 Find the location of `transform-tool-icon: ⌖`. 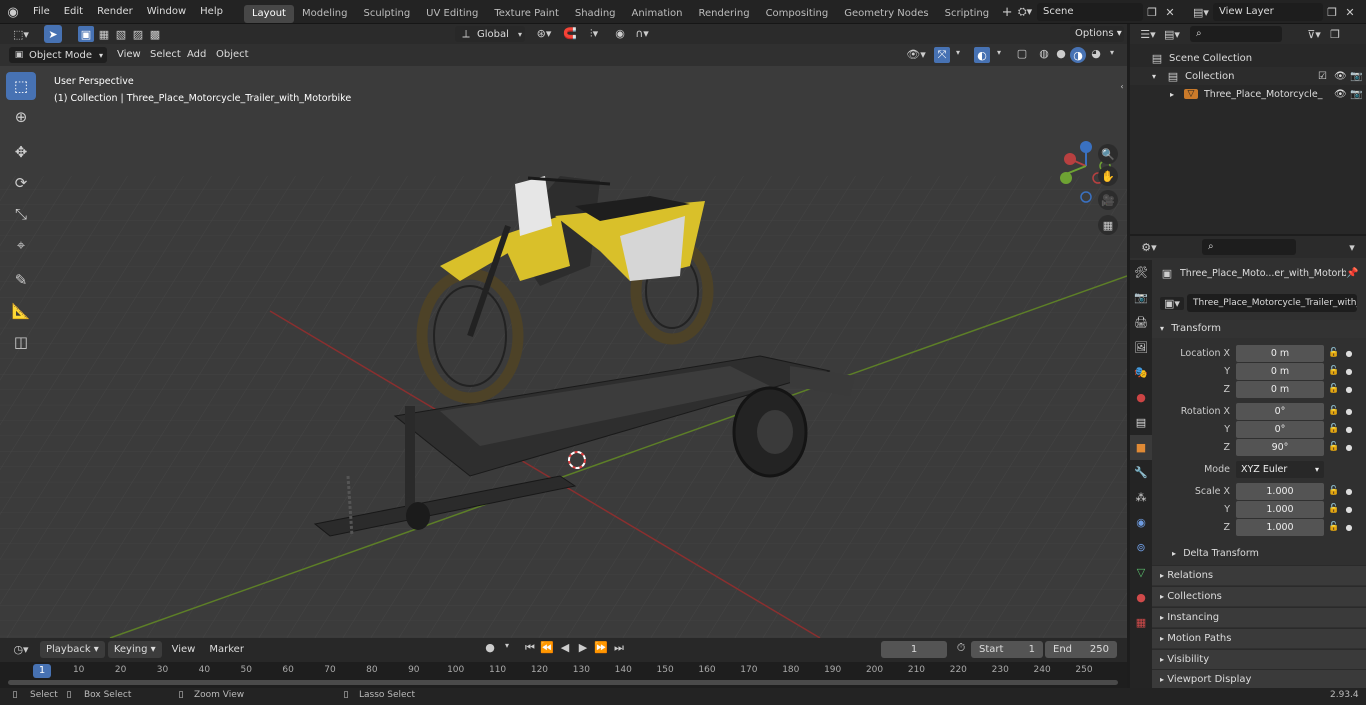

transform-tool-icon: ⌖ is located at coordinates (21, 245).